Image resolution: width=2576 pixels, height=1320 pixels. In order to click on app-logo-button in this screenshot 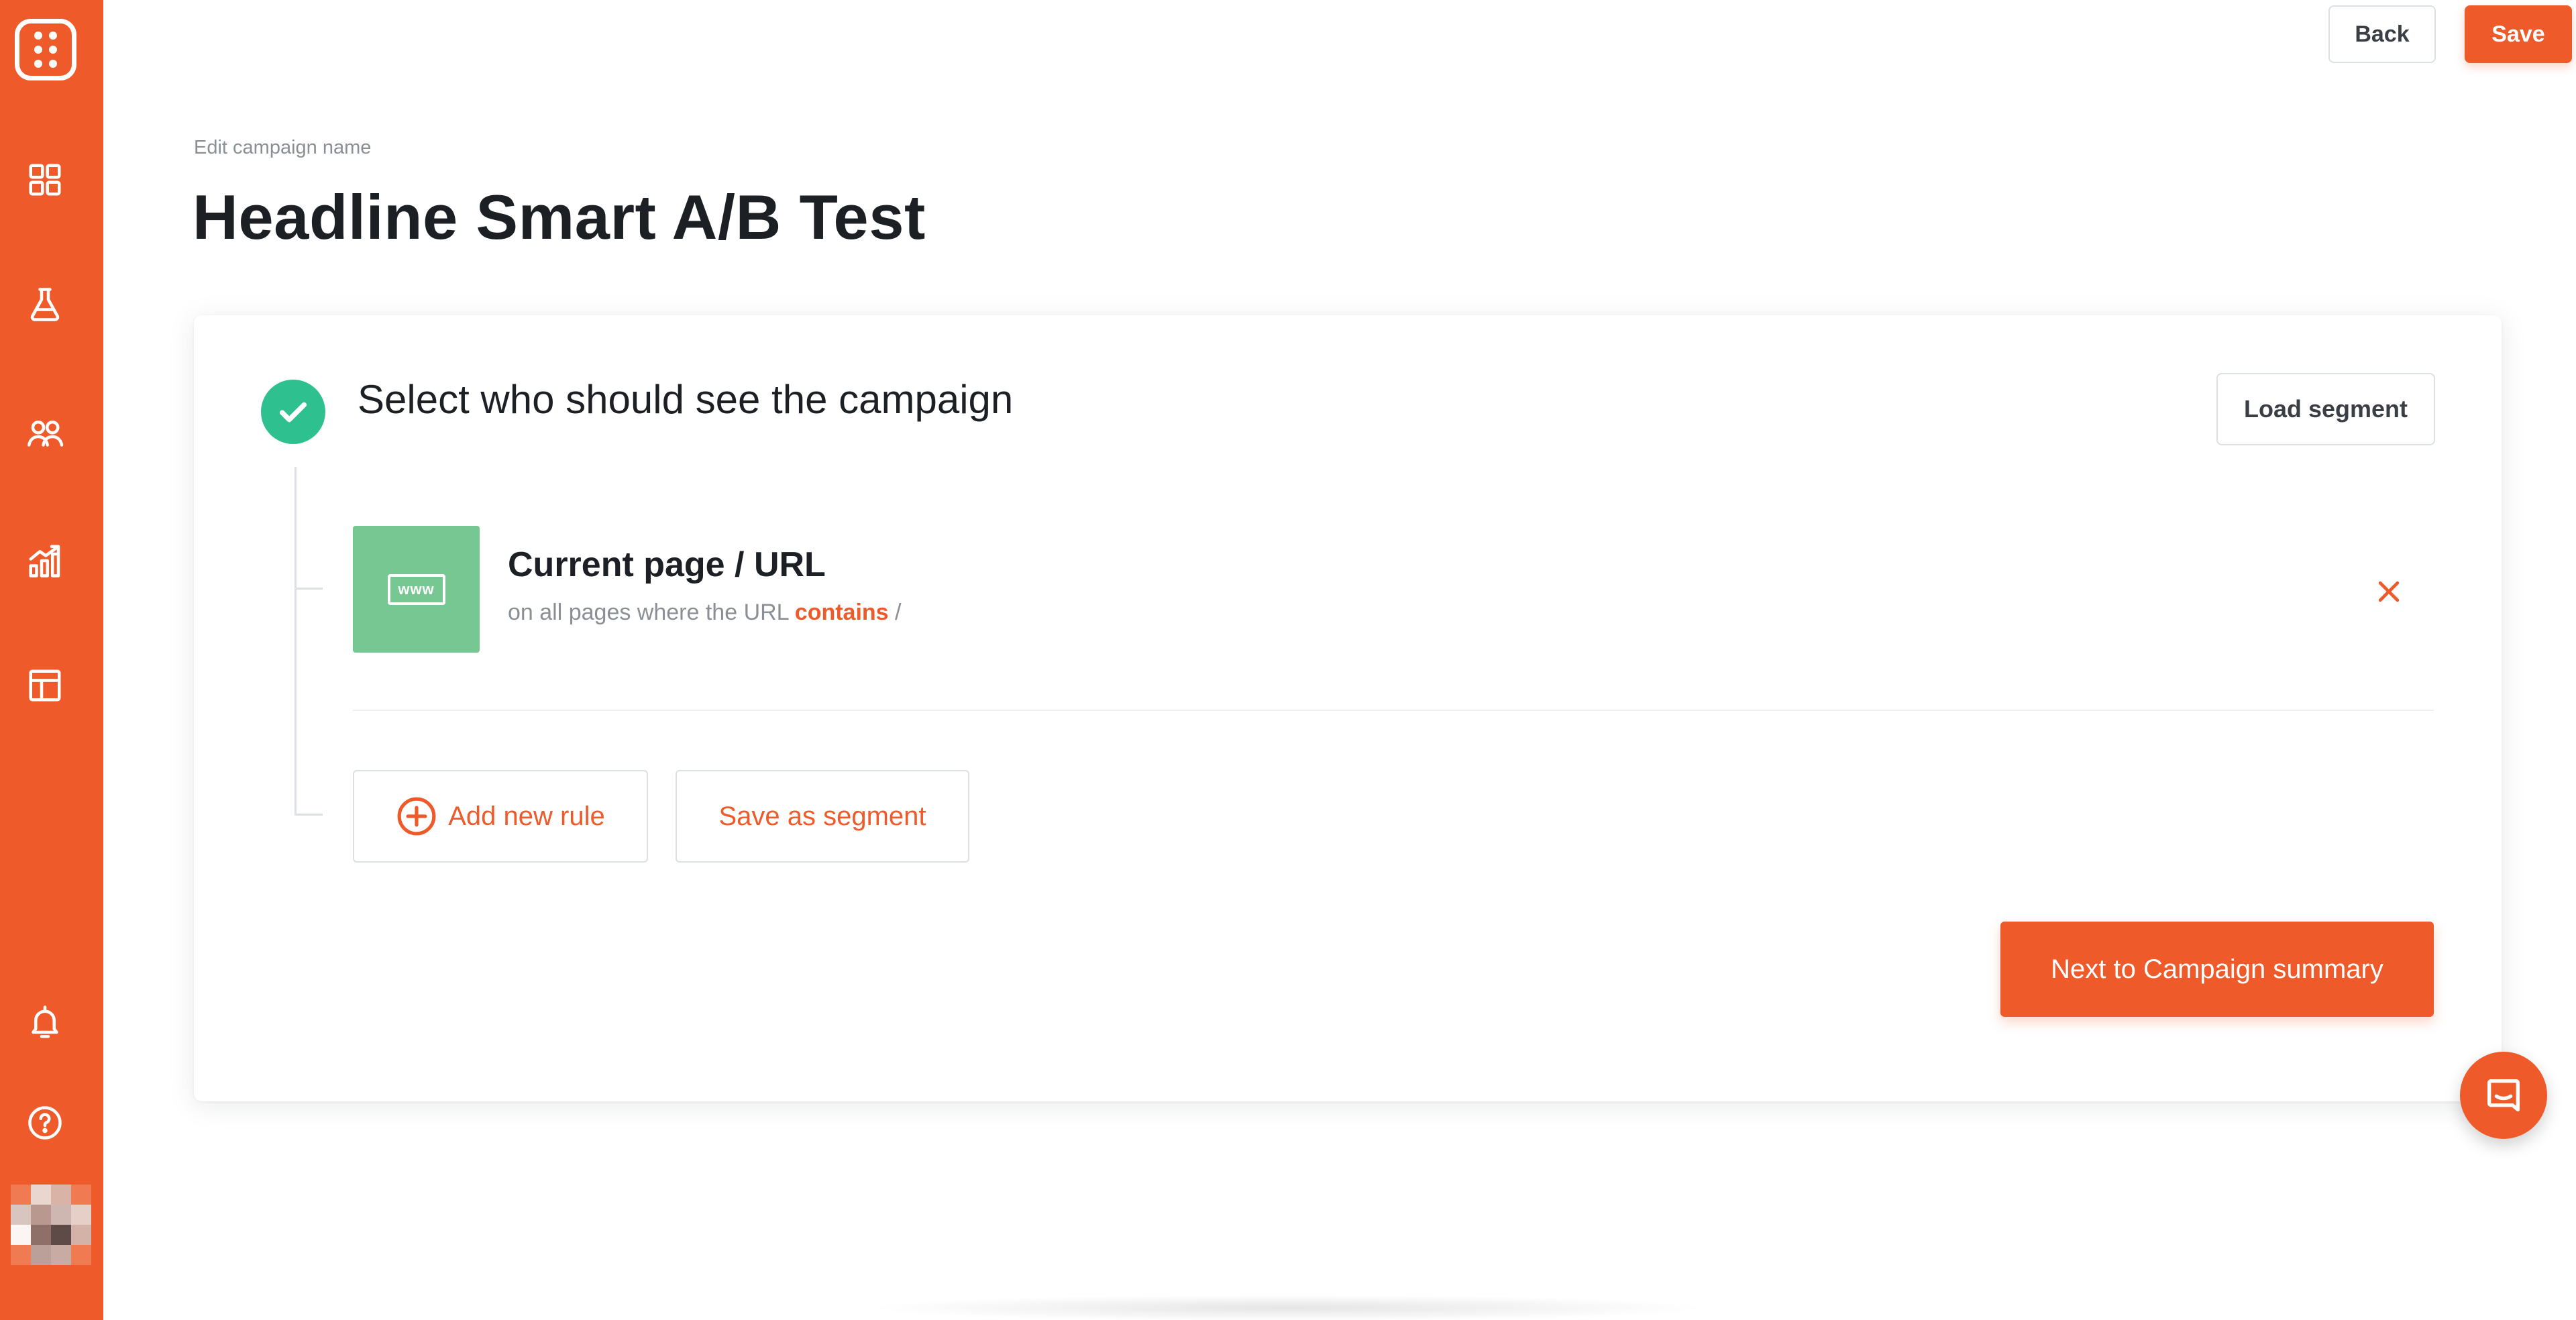, I will do `click(45, 49)`.